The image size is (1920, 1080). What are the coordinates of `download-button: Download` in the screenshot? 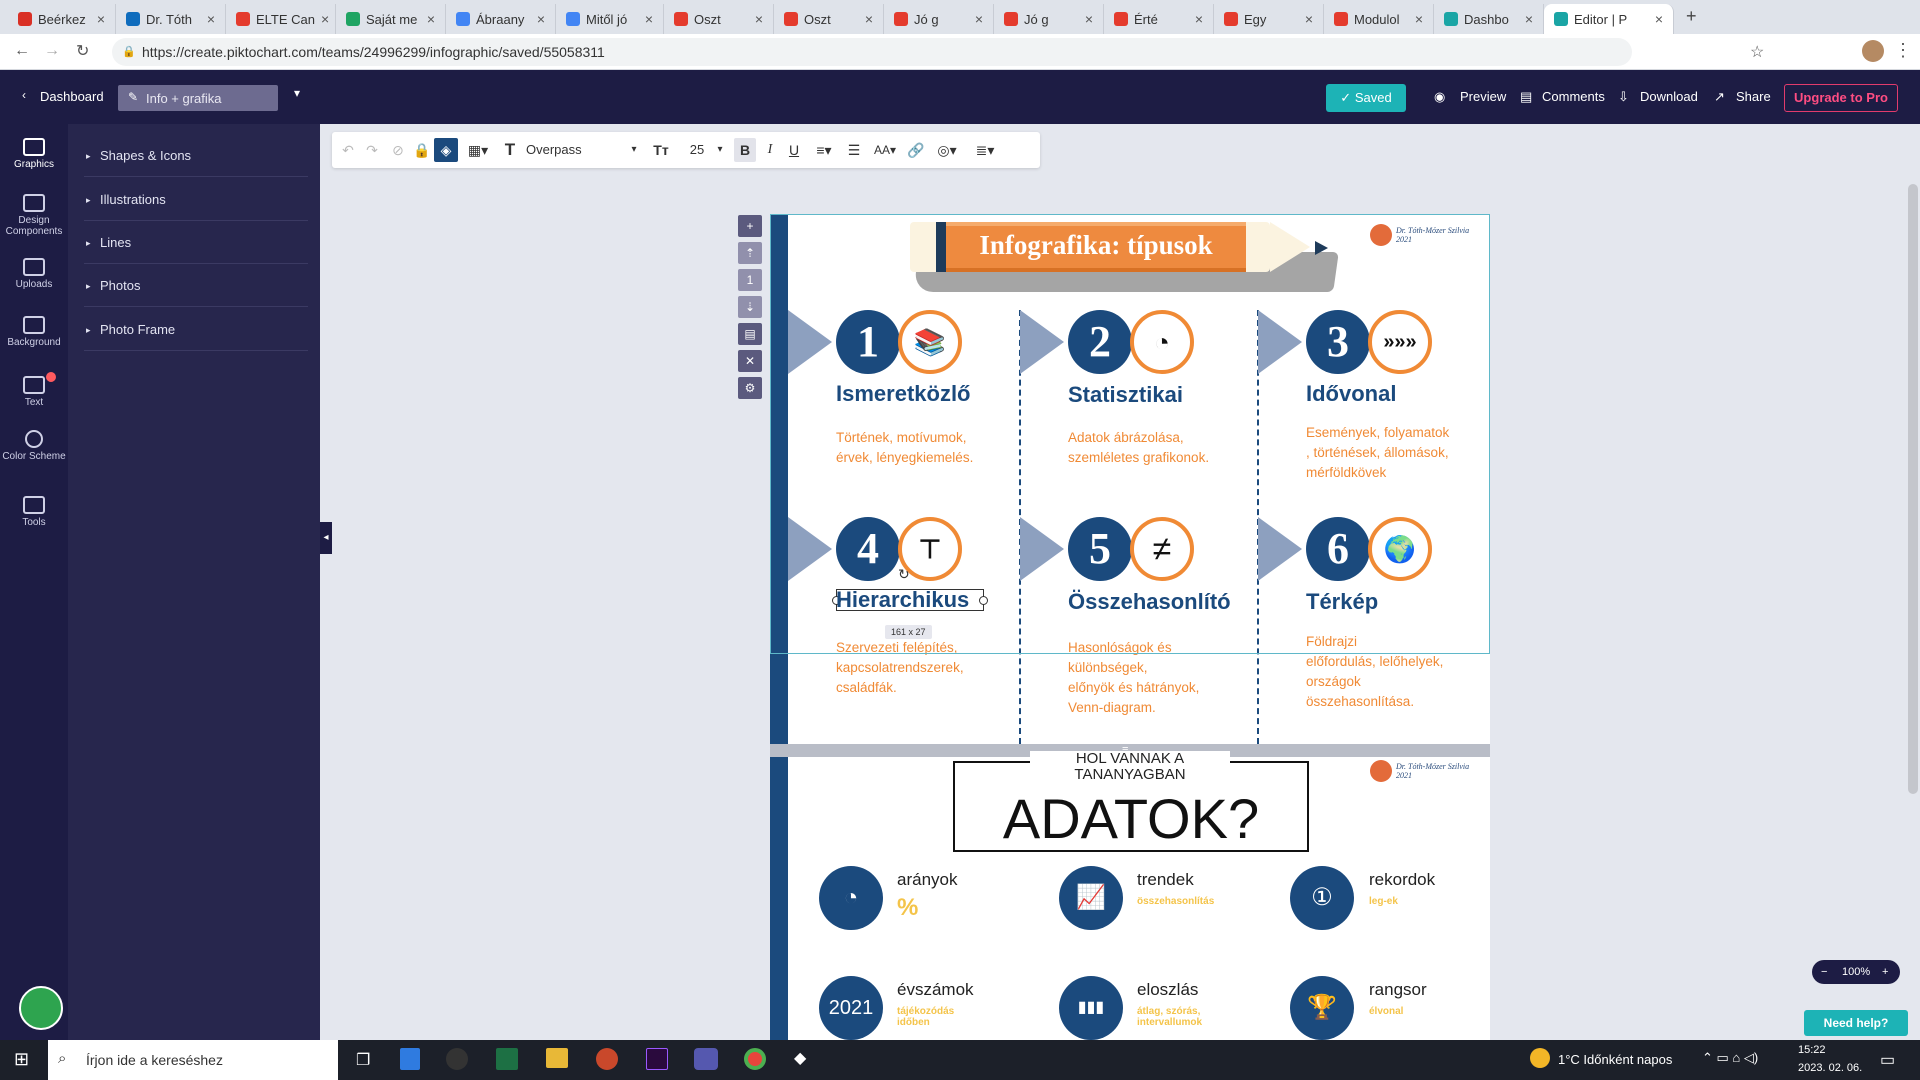 It's located at (1669, 96).